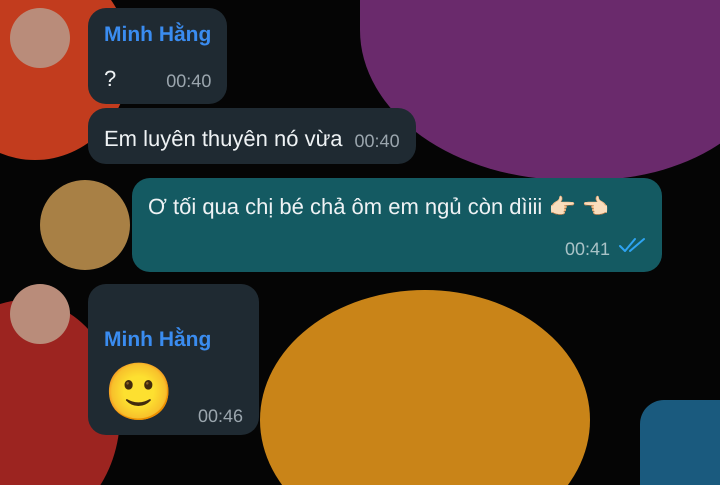  I want to click on message-text: ?, so click(110, 79).